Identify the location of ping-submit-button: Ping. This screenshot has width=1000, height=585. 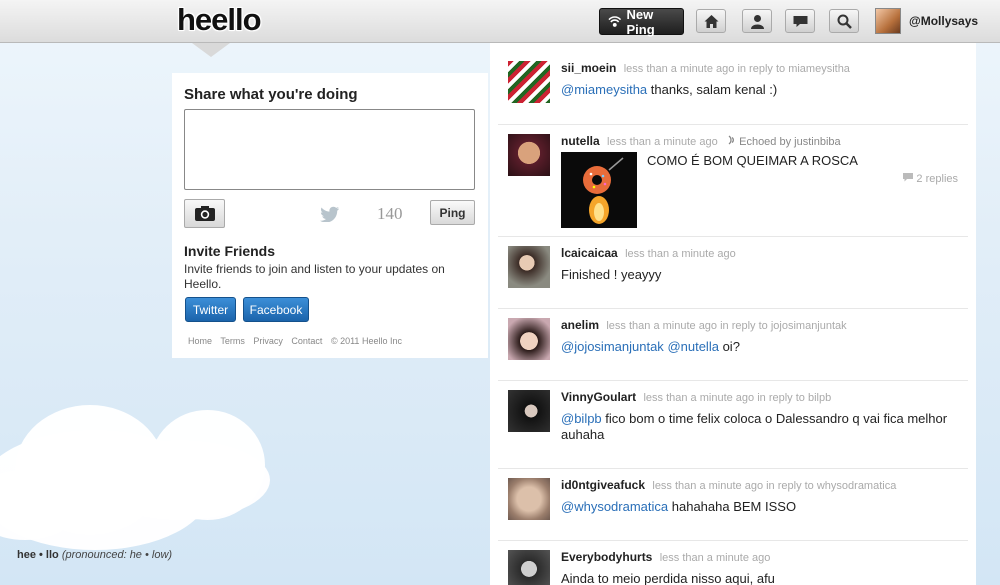
(452, 212).